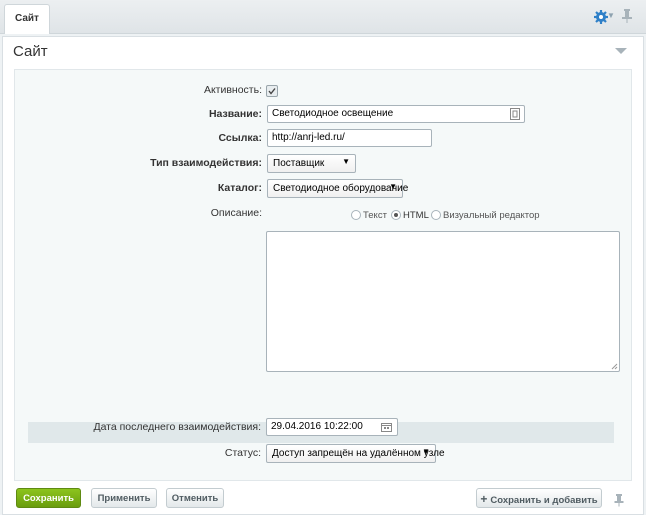  I want to click on name-input: Светодиодное освещение, so click(396, 114).